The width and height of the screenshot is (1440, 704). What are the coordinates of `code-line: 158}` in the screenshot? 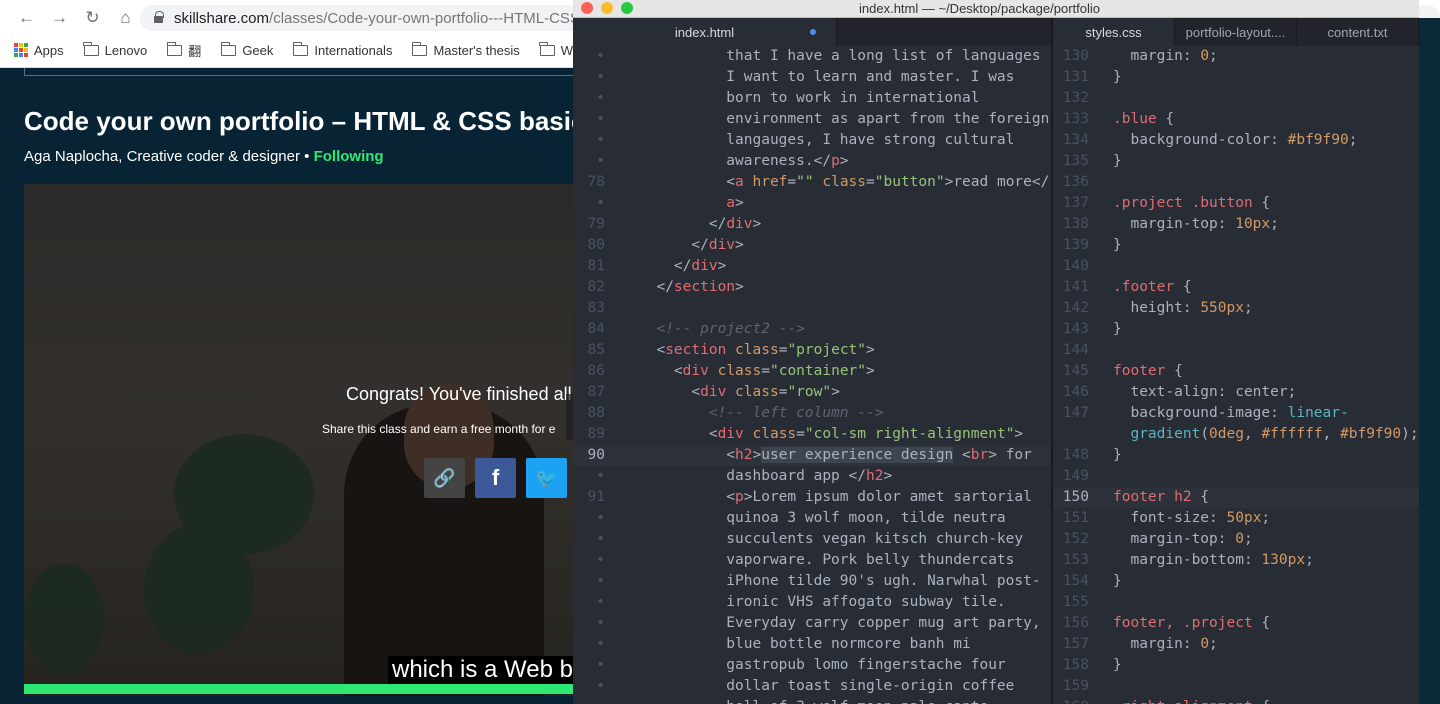 It's located at (1236, 665).